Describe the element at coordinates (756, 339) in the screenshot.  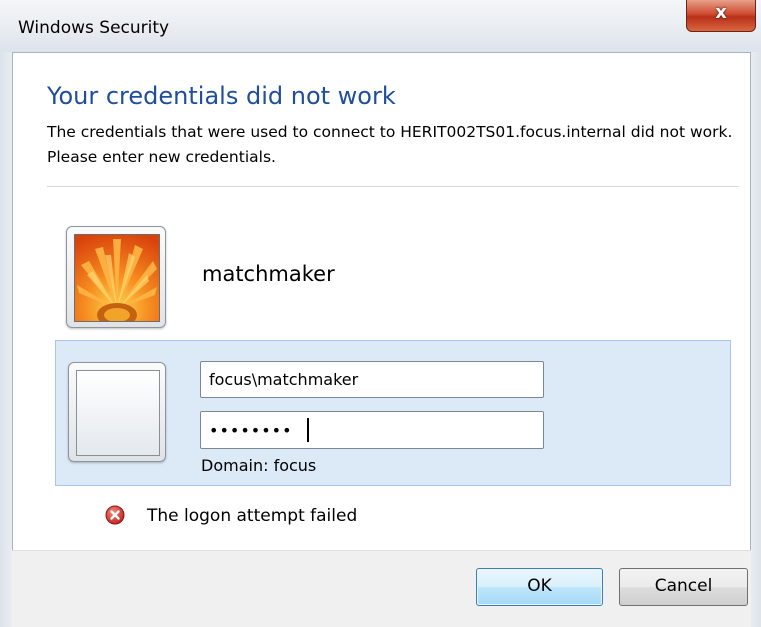
I see `window-frame-right` at that location.